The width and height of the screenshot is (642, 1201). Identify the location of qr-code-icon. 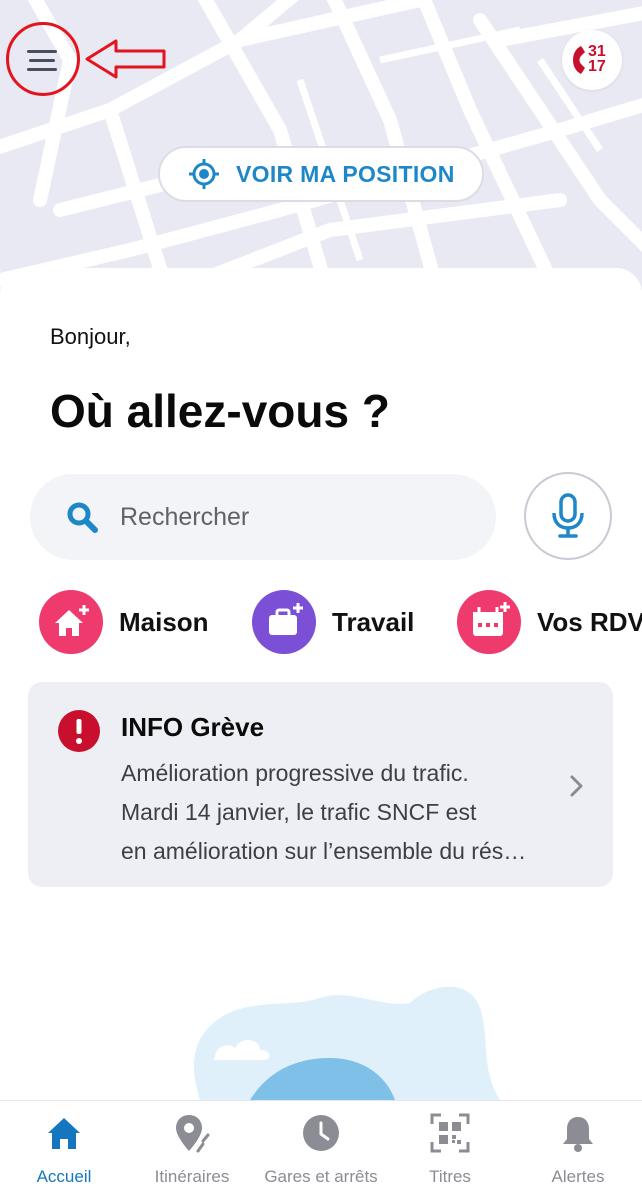
(450, 1133).